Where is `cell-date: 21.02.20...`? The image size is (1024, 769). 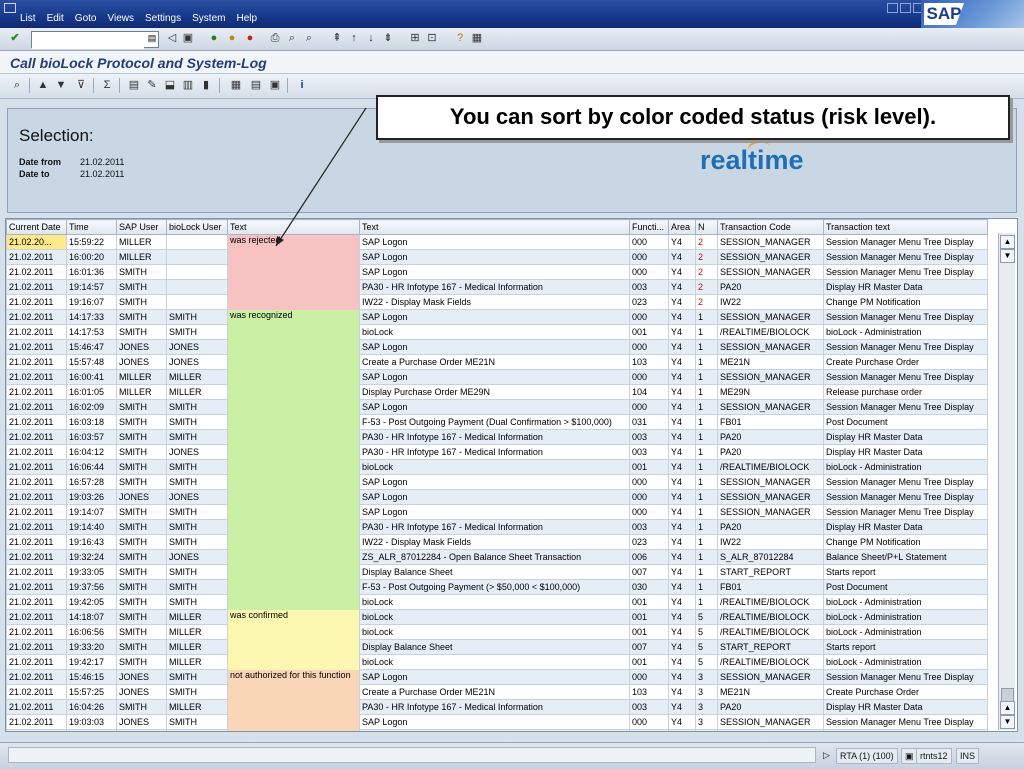 cell-date: 21.02.20... is located at coordinates (36, 242).